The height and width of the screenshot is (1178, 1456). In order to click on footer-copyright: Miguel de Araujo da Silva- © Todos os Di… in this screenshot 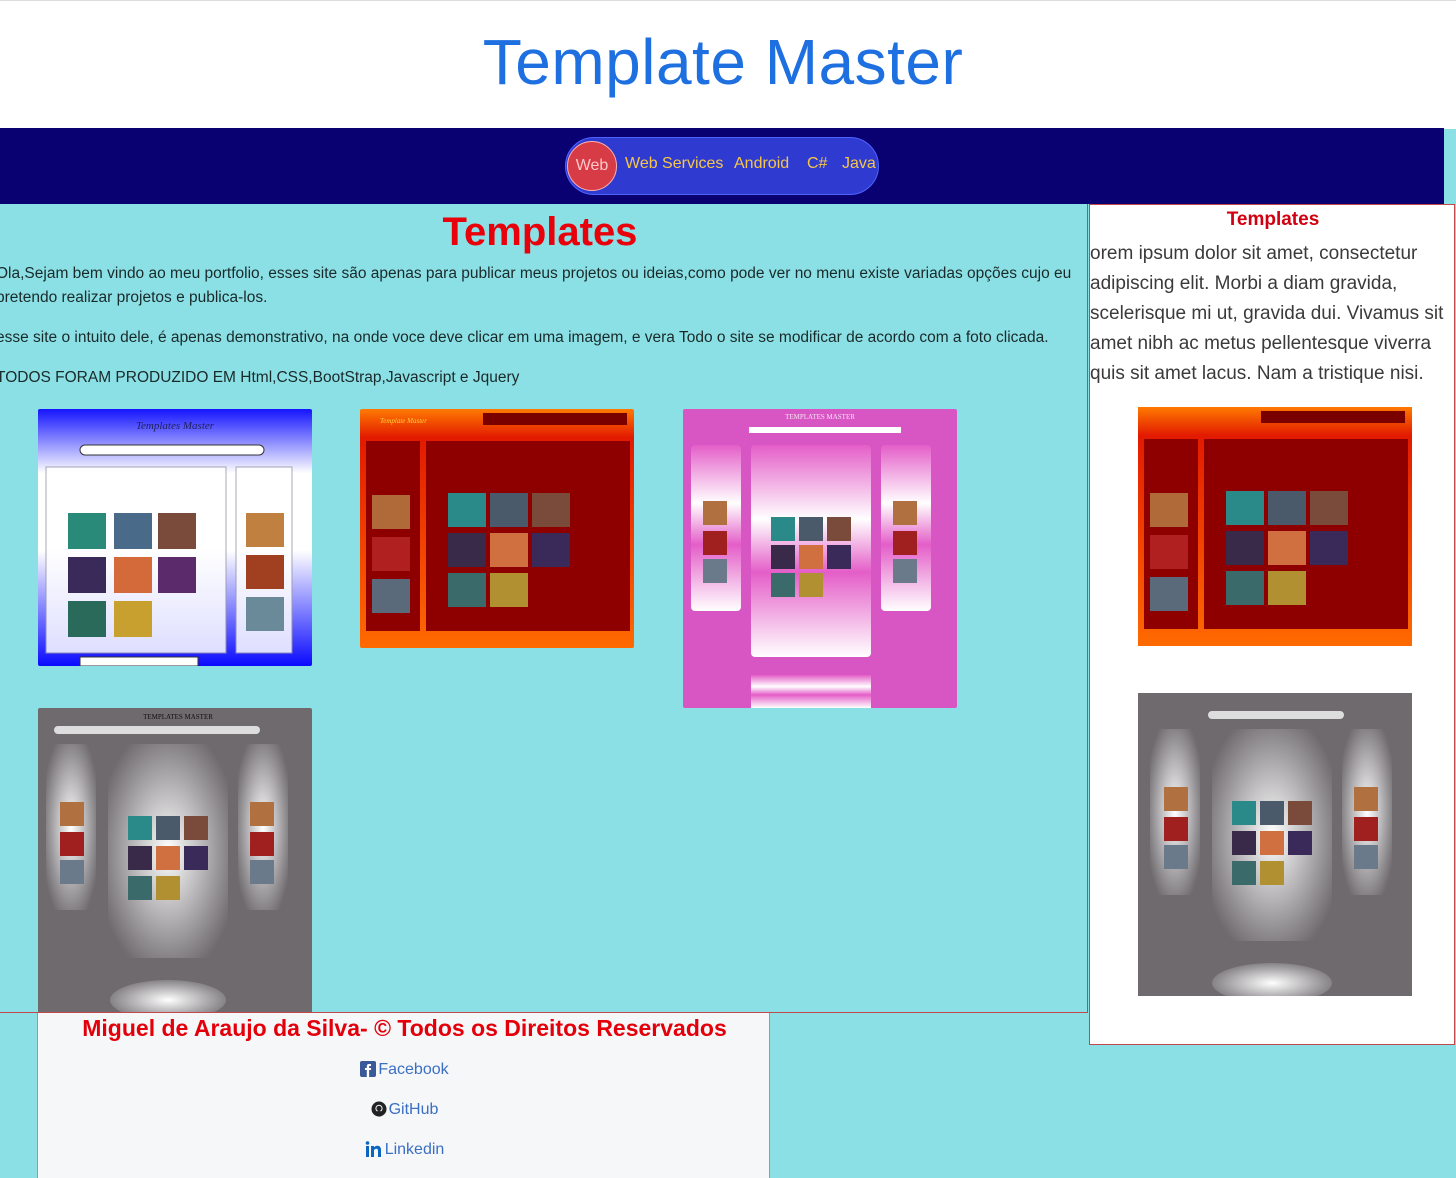, I will do `click(404, 1028)`.